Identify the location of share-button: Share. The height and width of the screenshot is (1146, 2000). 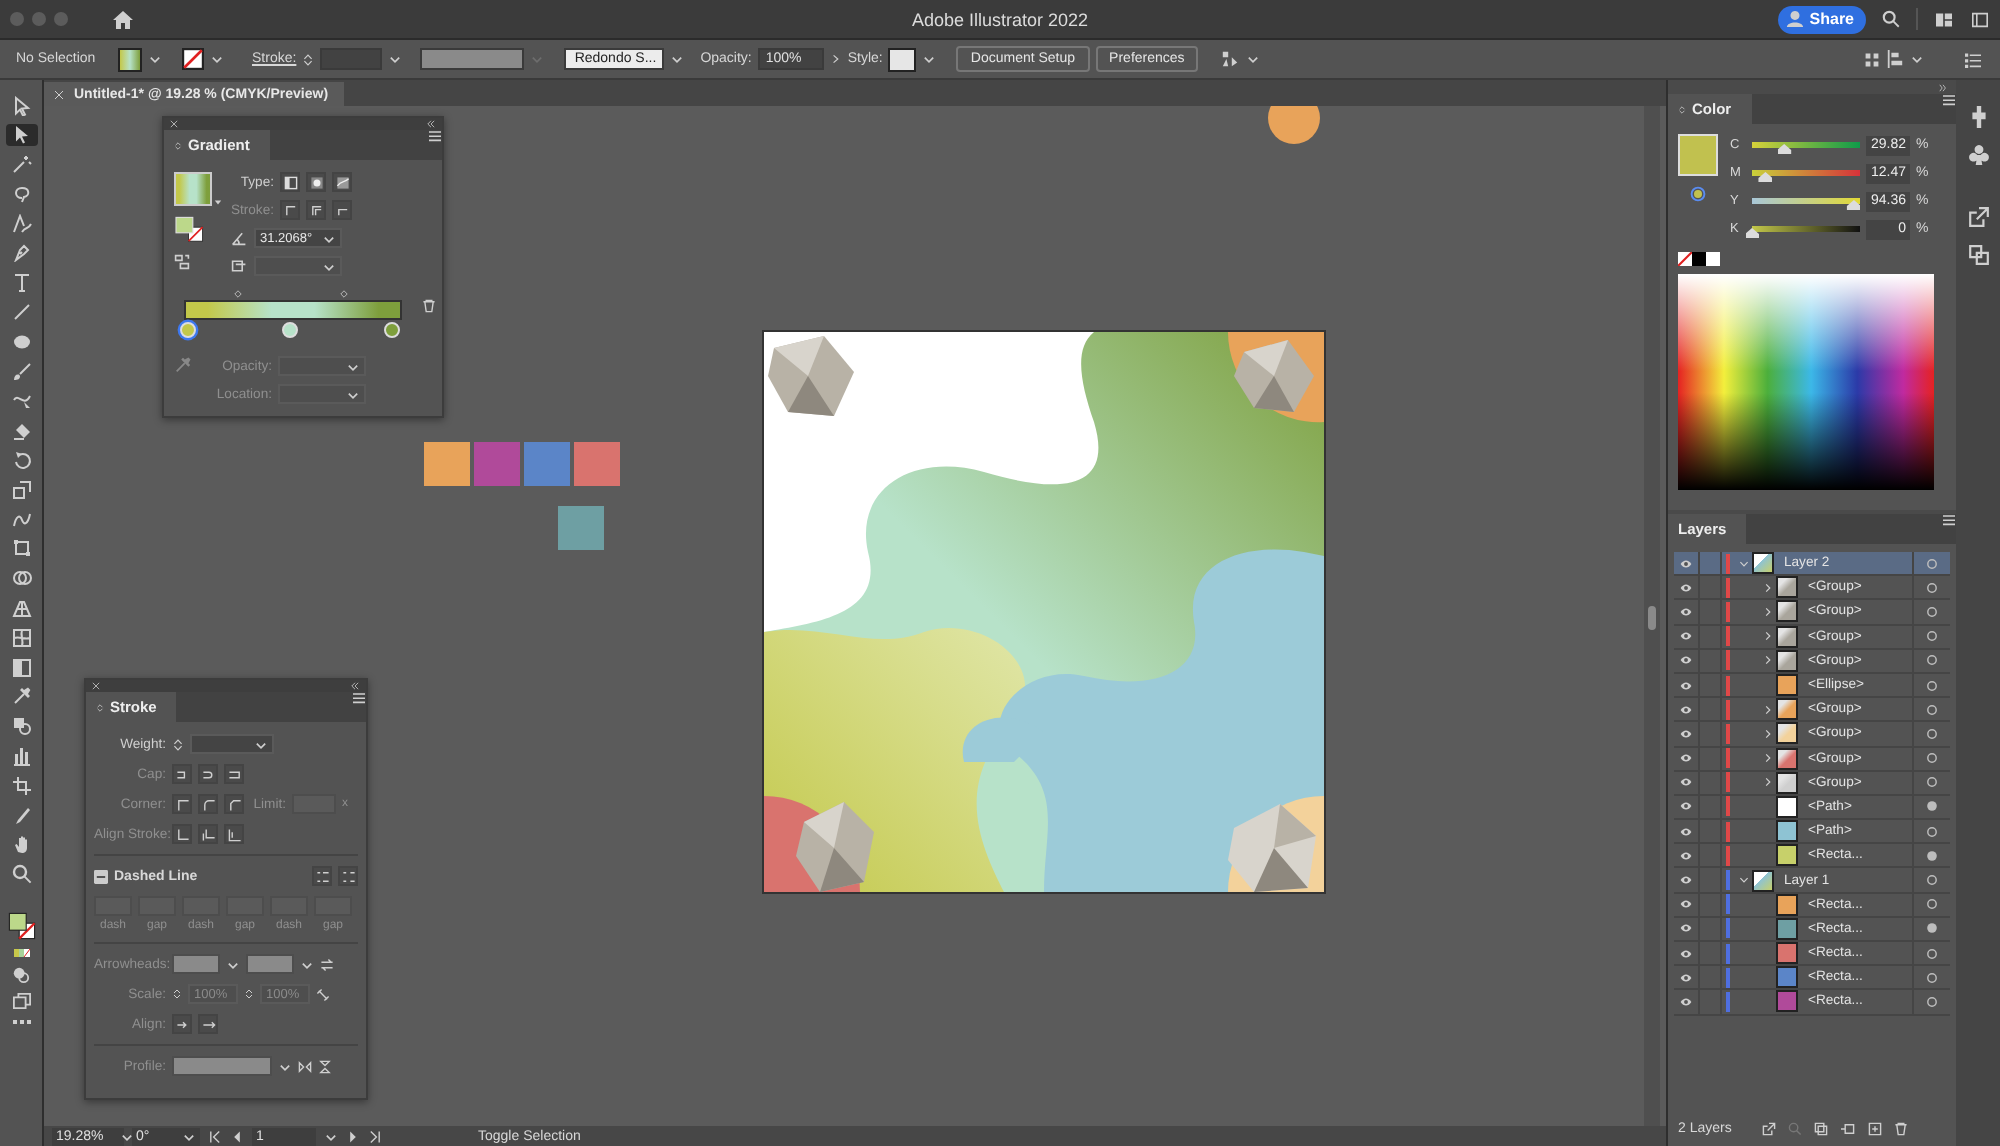
(1821, 19).